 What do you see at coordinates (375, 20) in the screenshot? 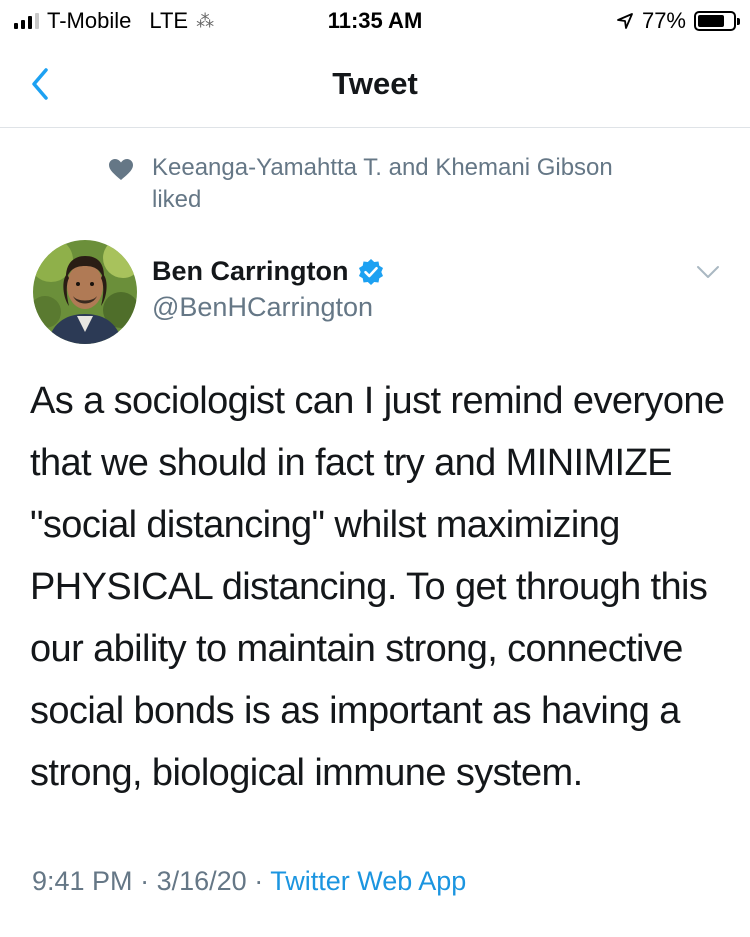
I see `status-bar: T-Mobile LTE ⁂ 11:35 AM 77%` at bounding box center [375, 20].